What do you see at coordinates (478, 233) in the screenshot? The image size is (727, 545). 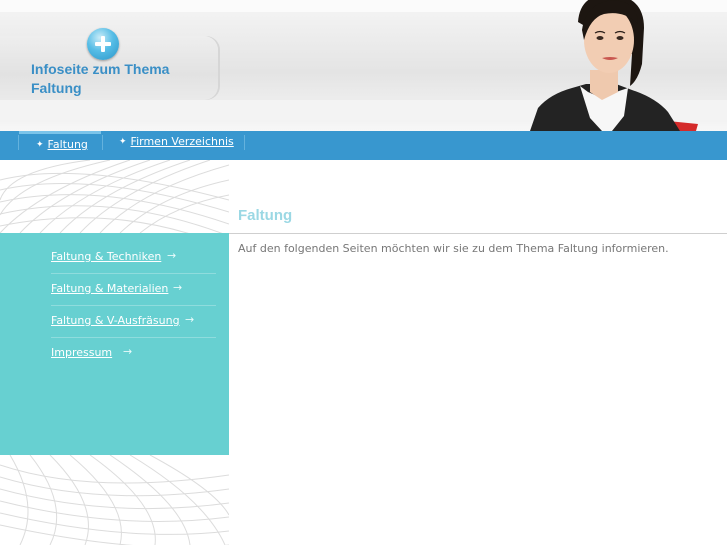 I see `title-divider` at bounding box center [478, 233].